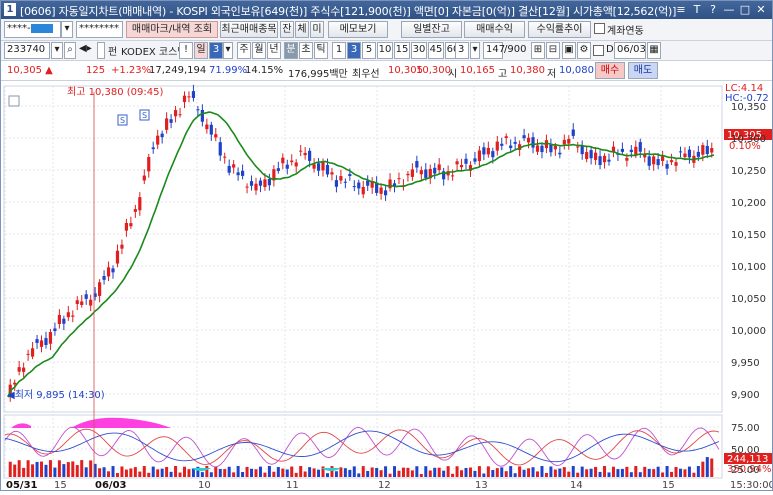 The width and height of the screenshot is (773, 495). I want to click on search-icon: ⌕, so click(70, 50).